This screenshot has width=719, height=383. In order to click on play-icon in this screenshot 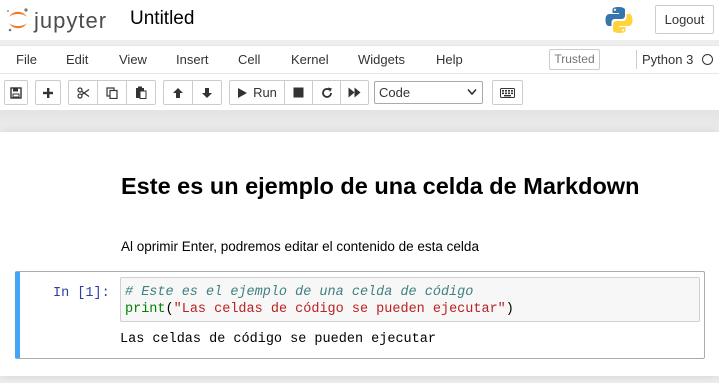, I will do `click(243, 92)`.